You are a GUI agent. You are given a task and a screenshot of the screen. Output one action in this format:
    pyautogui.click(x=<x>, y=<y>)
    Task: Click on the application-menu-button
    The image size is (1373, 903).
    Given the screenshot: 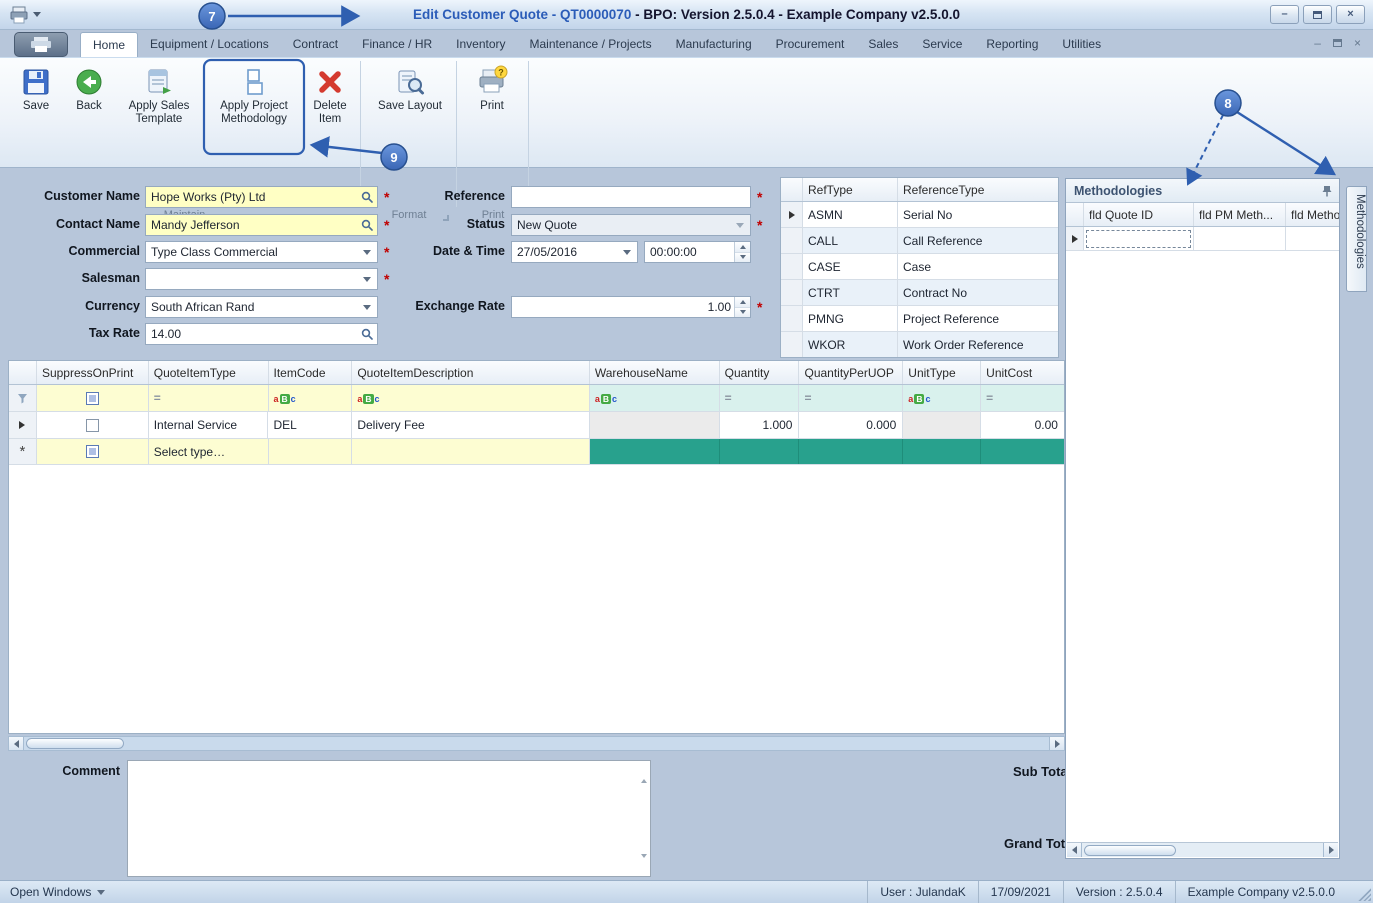 What is the action you would take?
    pyautogui.click(x=41, y=44)
    